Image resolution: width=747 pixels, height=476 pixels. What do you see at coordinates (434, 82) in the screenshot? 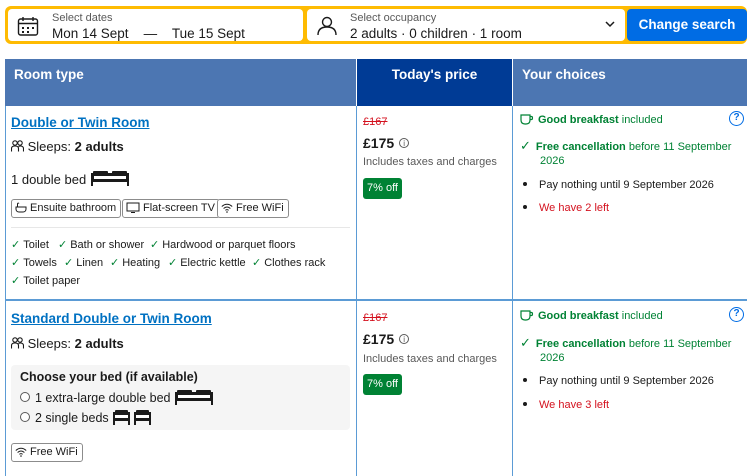
I see `header-todays-price: Today's price` at bounding box center [434, 82].